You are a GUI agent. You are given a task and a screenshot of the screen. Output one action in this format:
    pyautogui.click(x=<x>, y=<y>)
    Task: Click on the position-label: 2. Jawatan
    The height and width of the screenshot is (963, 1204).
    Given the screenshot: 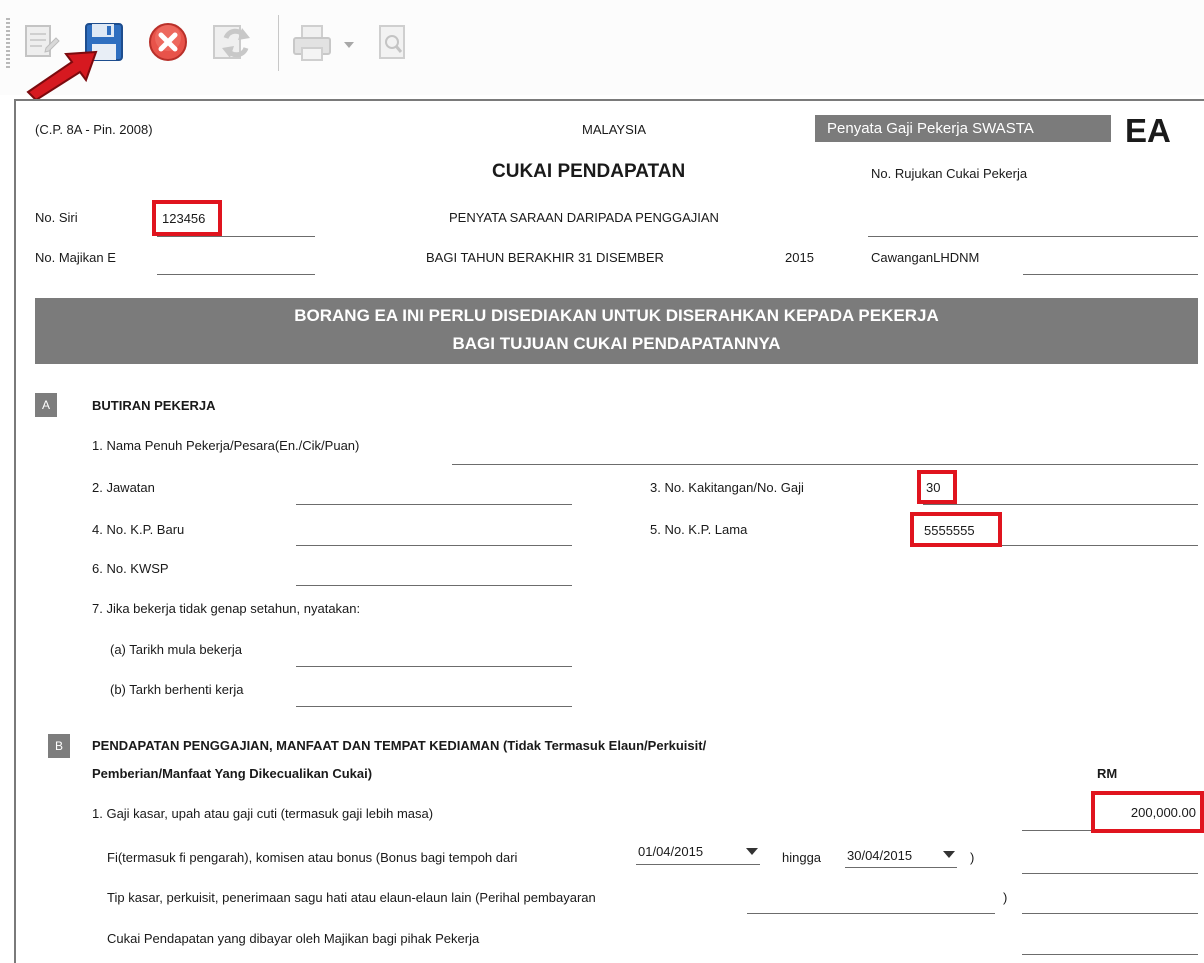 What is the action you would take?
    pyautogui.click(x=123, y=487)
    